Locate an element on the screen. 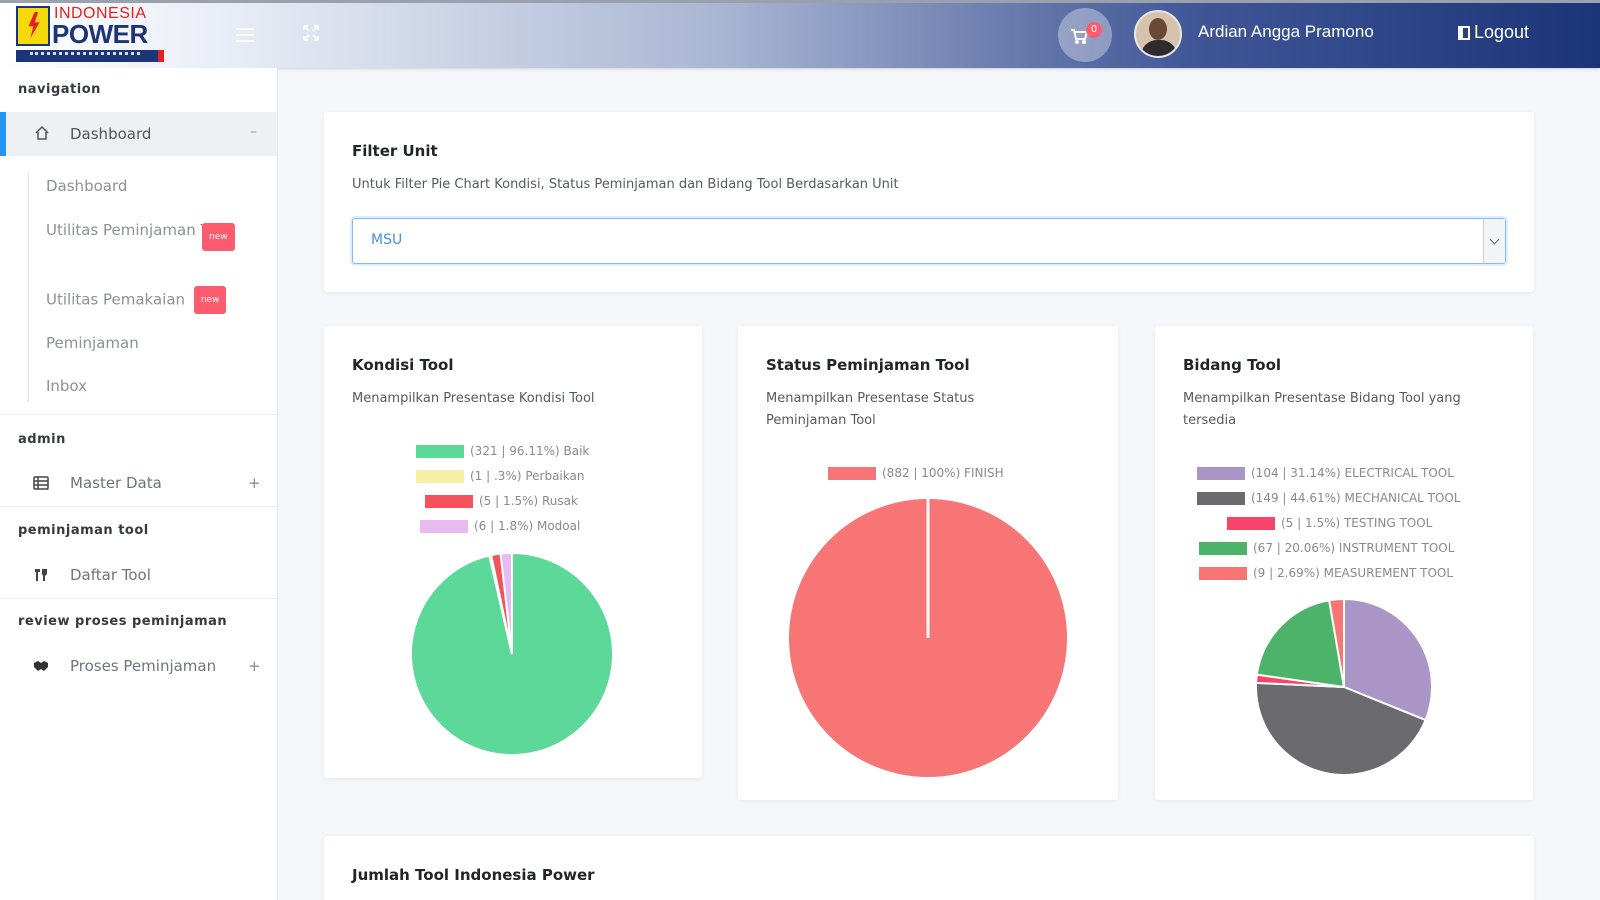  menu-toggle-icon is located at coordinates (245, 35).